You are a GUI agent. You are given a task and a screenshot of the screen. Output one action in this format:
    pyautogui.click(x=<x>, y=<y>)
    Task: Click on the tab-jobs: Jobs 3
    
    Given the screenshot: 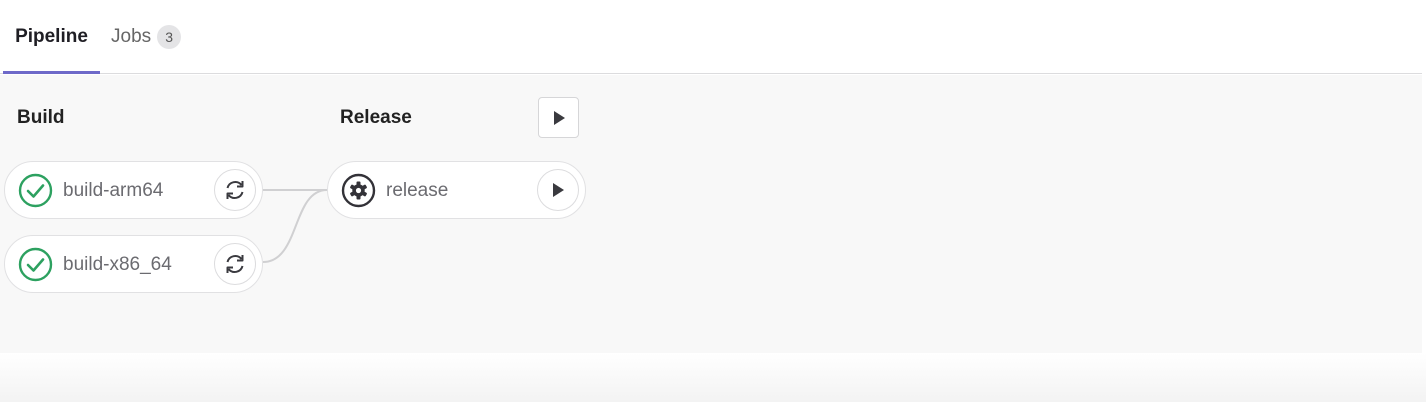 What is the action you would take?
    pyautogui.click(x=146, y=36)
    